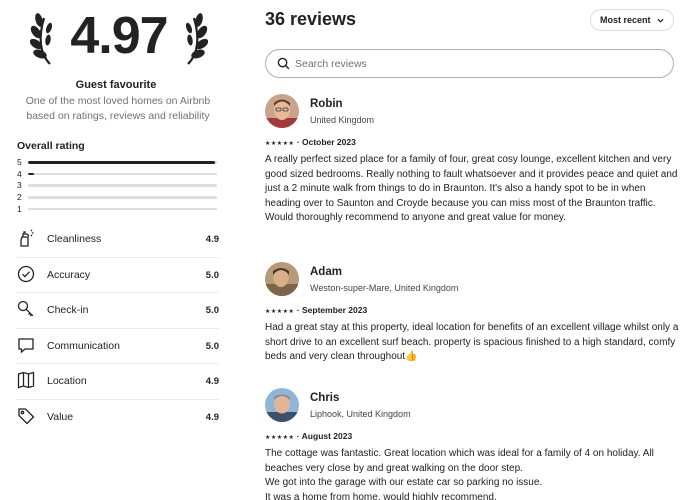 This screenshot has height=500, width=700. Describe the element at coordinates (325, 398) in the screenshot. I see `reviewer-name: Chris` at that location.